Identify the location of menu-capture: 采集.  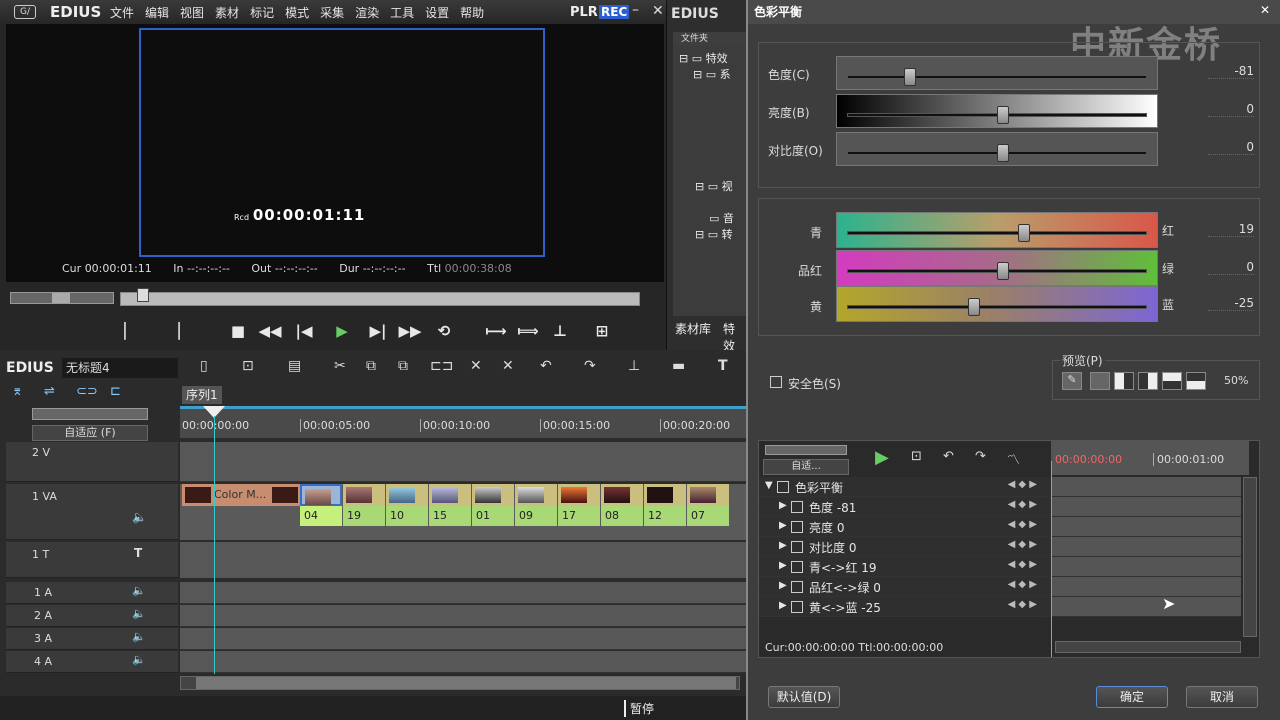
(332, 13).